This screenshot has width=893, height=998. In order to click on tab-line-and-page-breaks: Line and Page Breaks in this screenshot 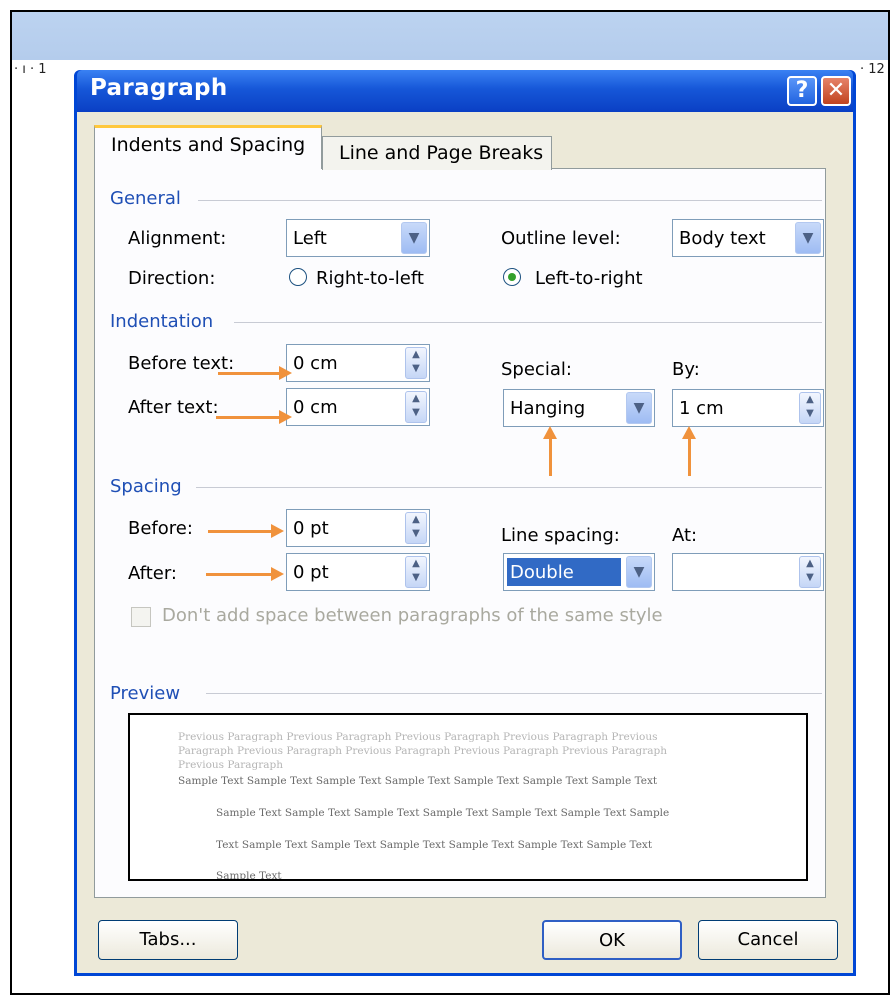, I will do `click(437, 153)`.